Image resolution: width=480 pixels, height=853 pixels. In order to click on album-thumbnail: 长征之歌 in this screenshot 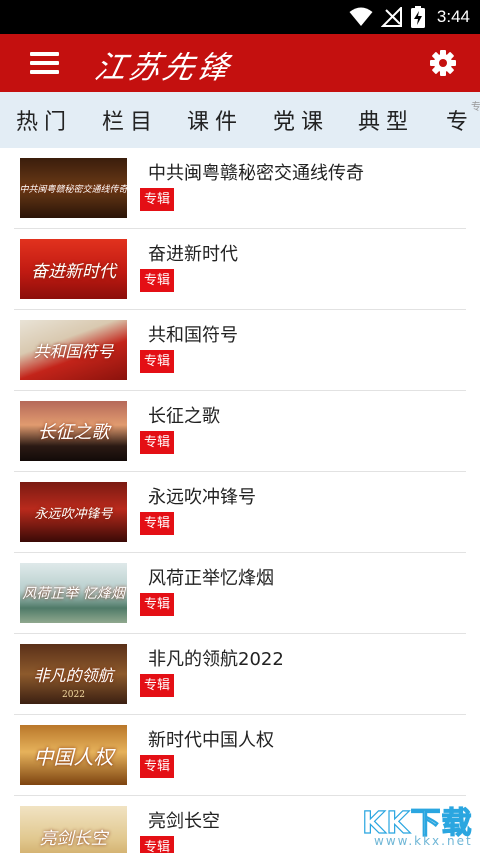, I will do `click(73, 431)`.